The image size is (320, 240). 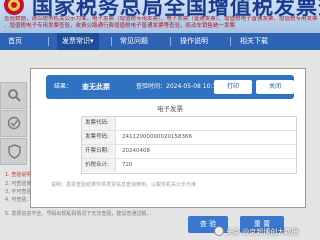 I want to click on nav-faq: 常见问题, so click(x=134, y=41).